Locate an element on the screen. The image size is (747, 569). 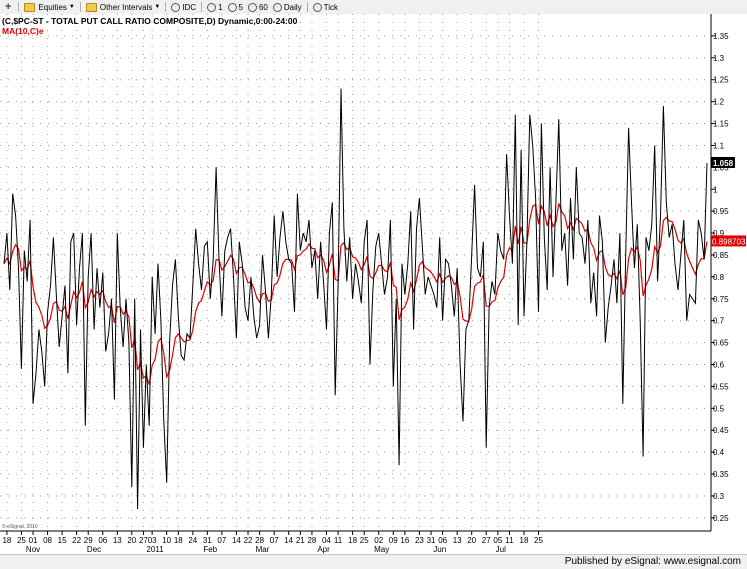
other-intervals-dropdown: Other Intervals ▼ is located at coordinates (123, 7).